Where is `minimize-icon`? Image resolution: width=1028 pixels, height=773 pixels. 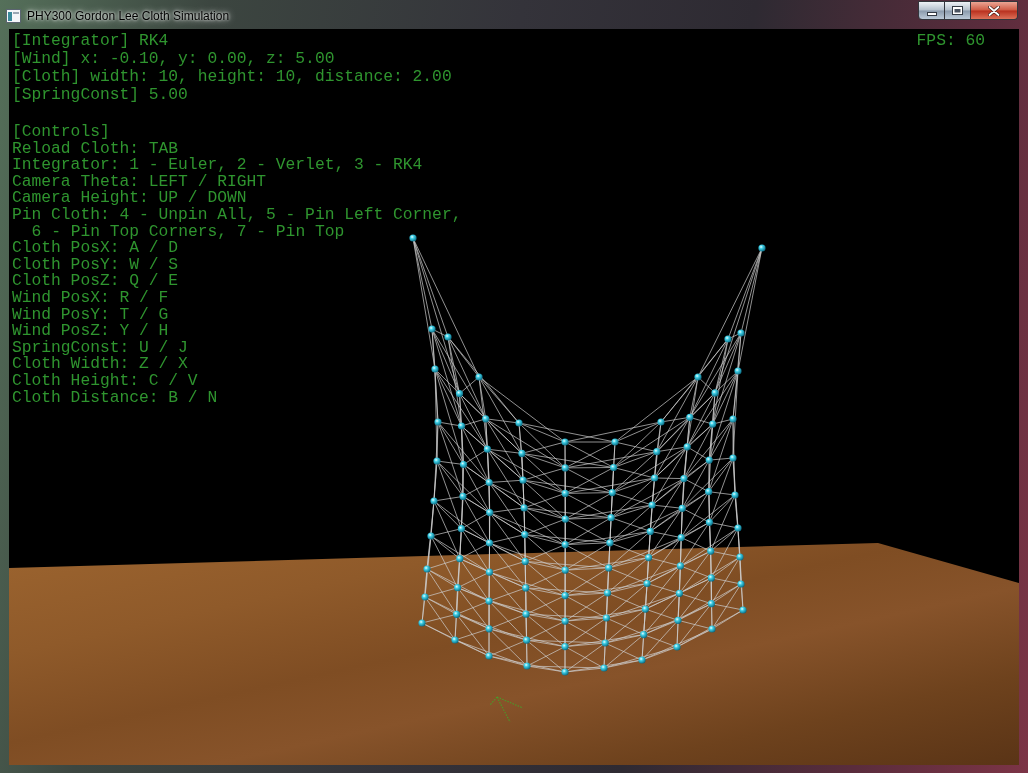 minimize-icon is located at coordinates (931, 13).